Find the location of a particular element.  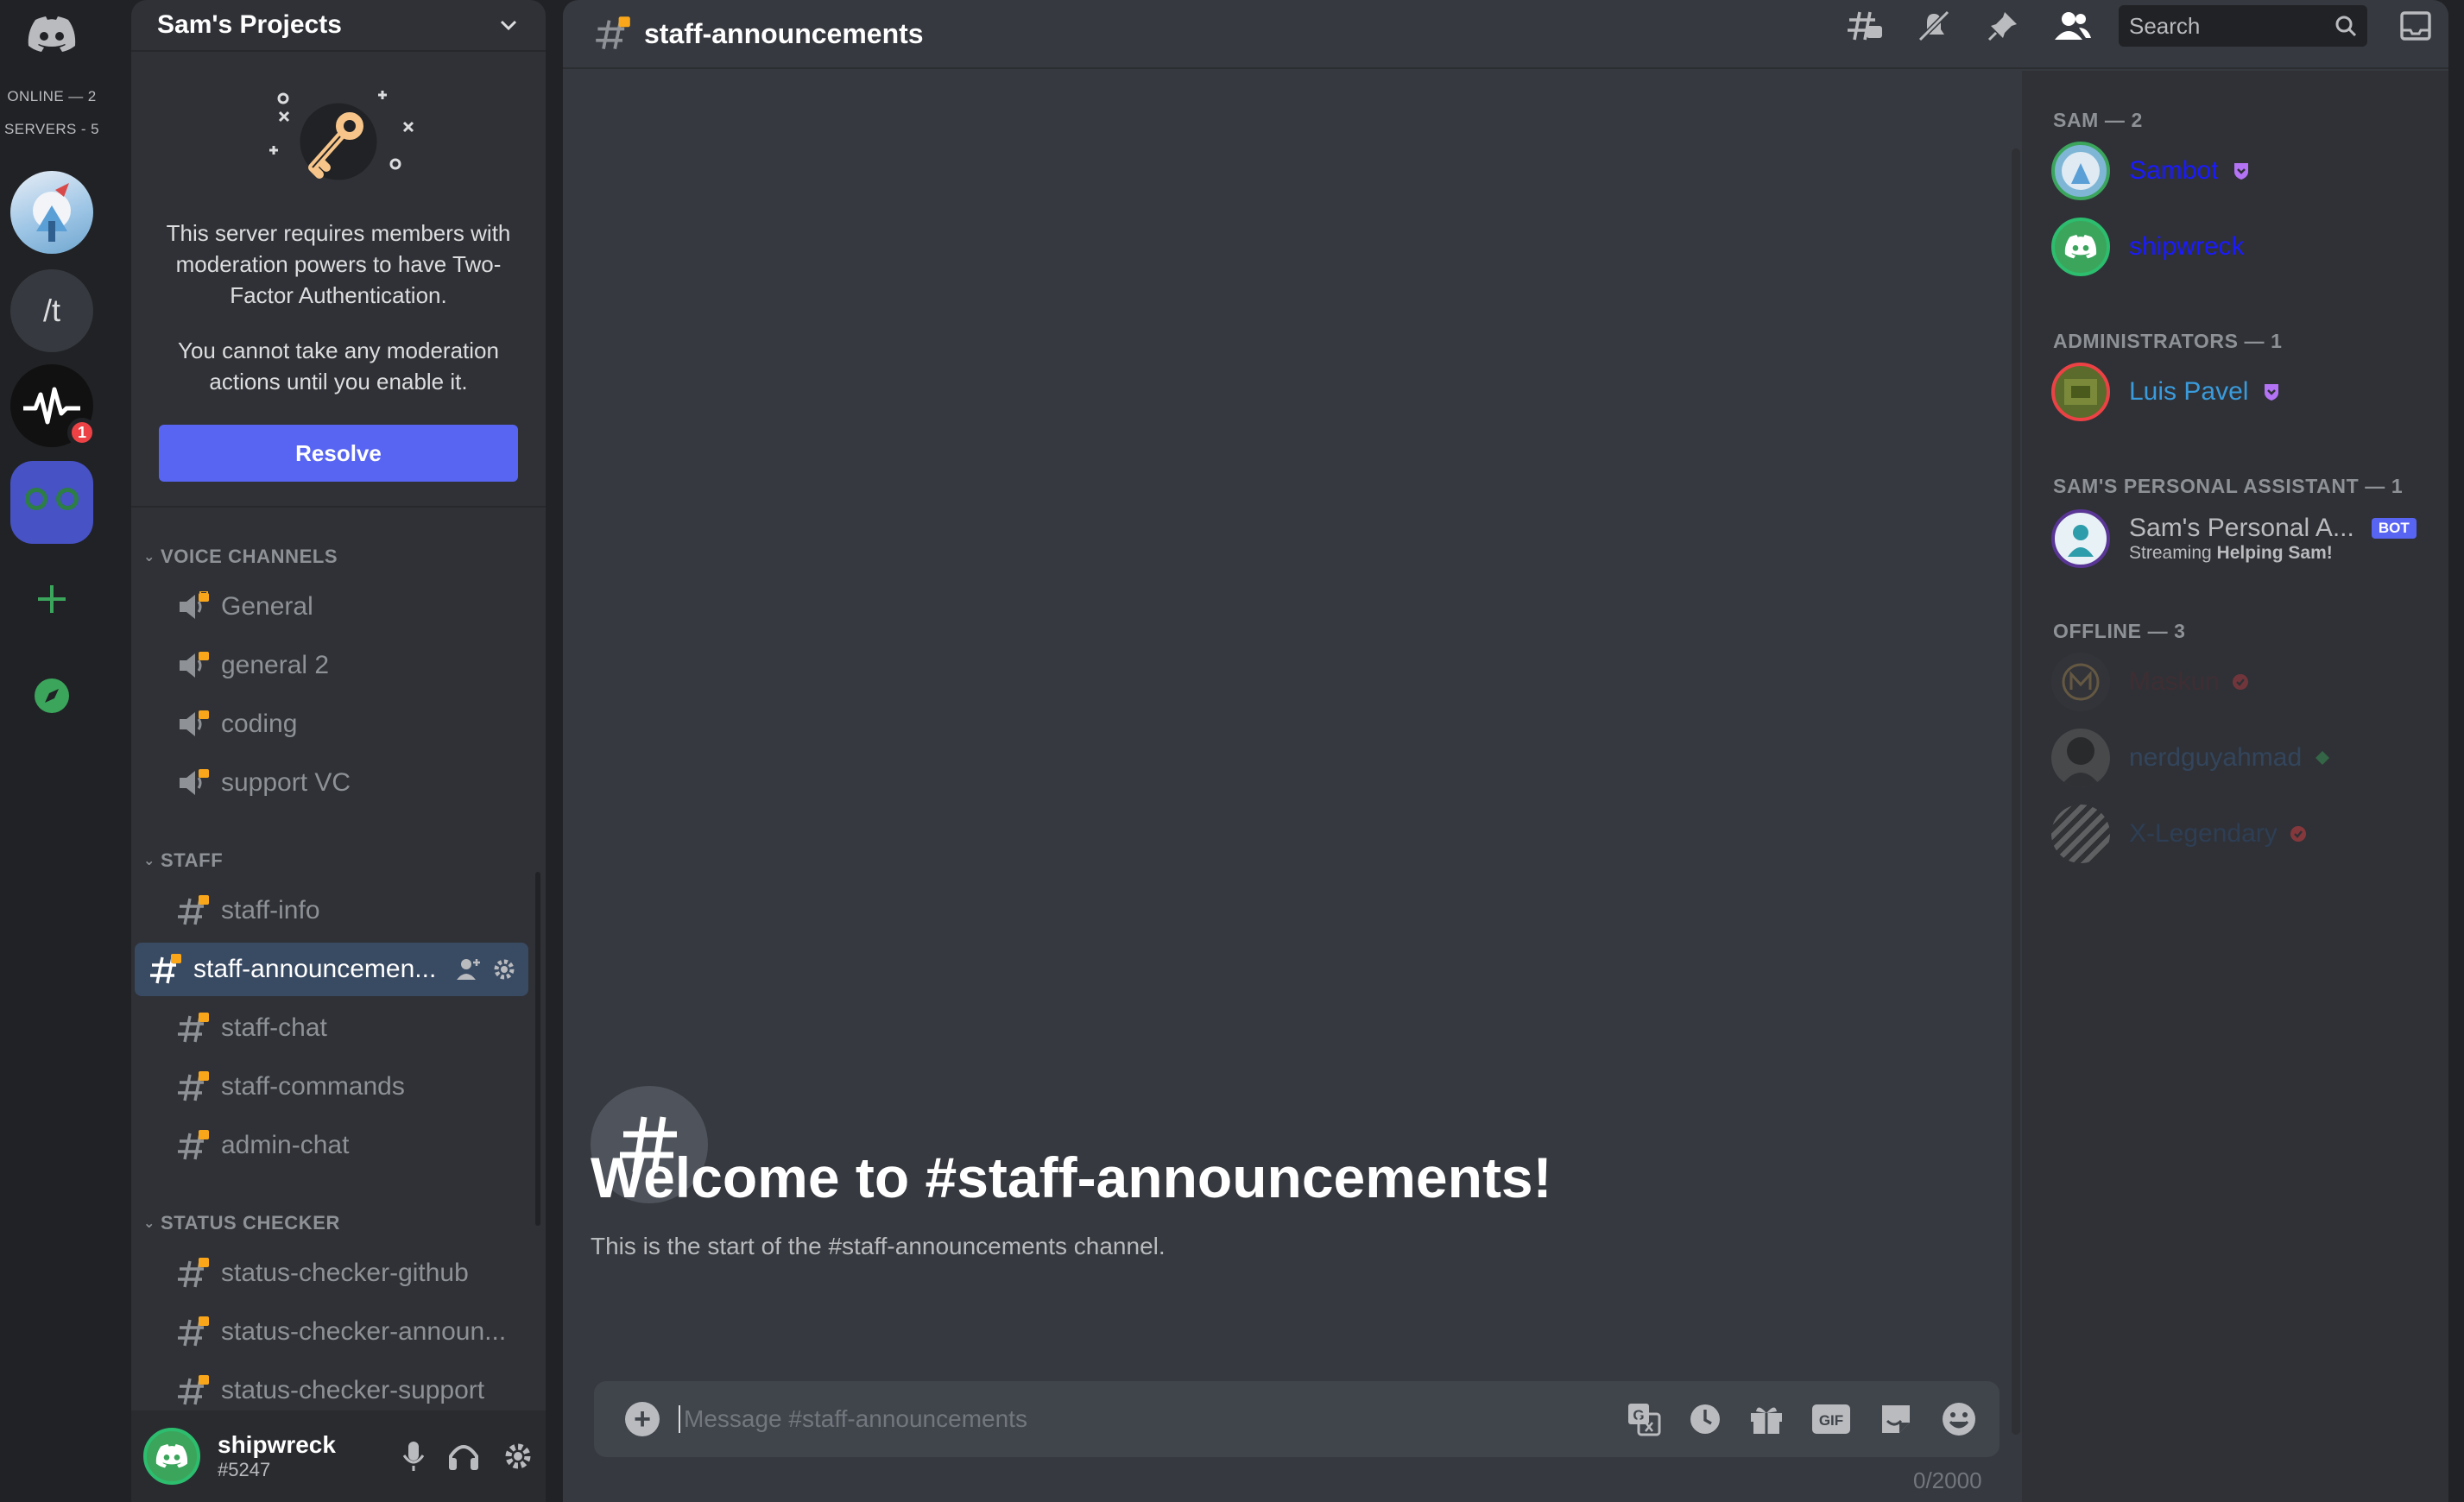

inbox-icon is located at coordinates (2415, 26).